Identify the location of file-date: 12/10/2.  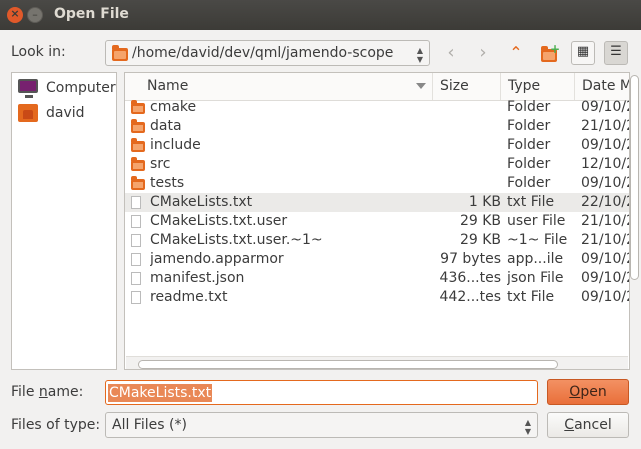
(605, 164).